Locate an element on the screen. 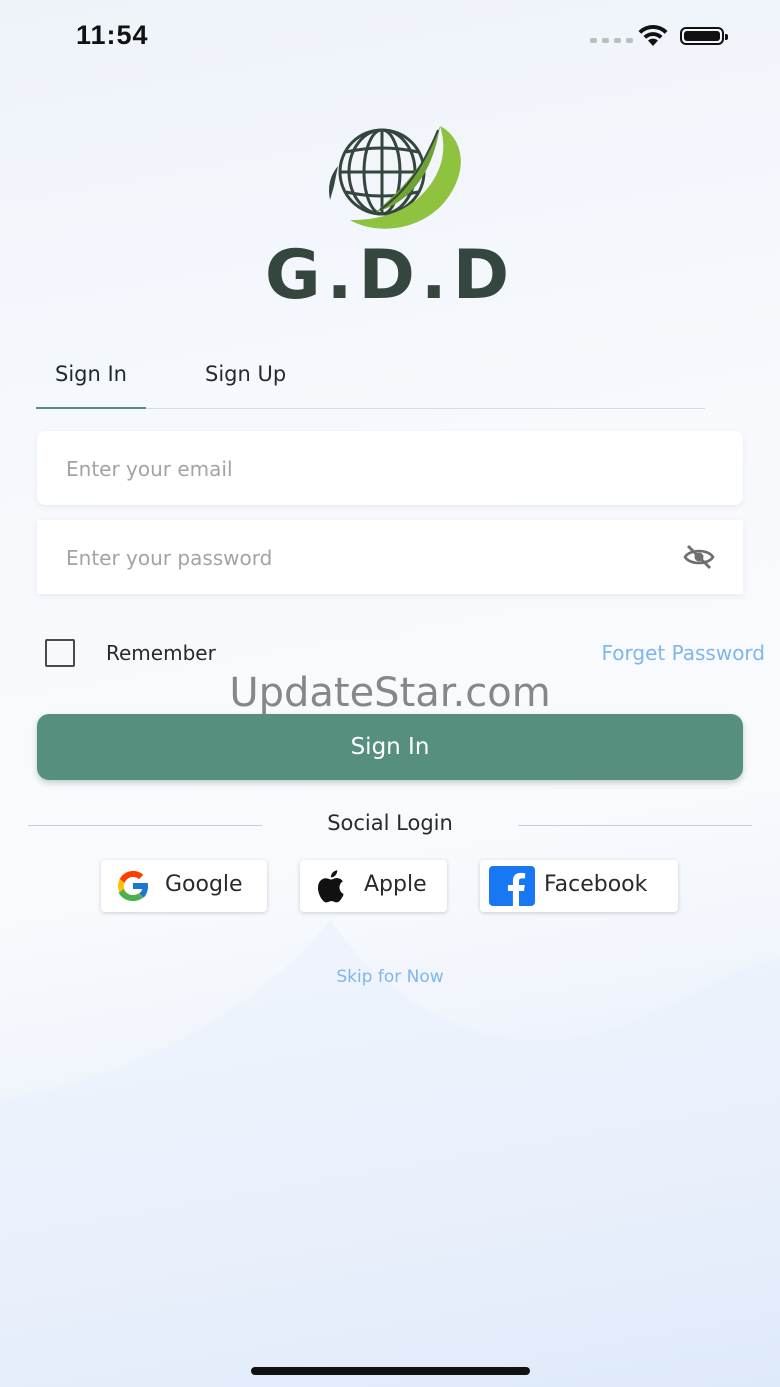 The width and height of the screenshot is (780, 1387). wifi-icon is located at coordinates (653, 35).